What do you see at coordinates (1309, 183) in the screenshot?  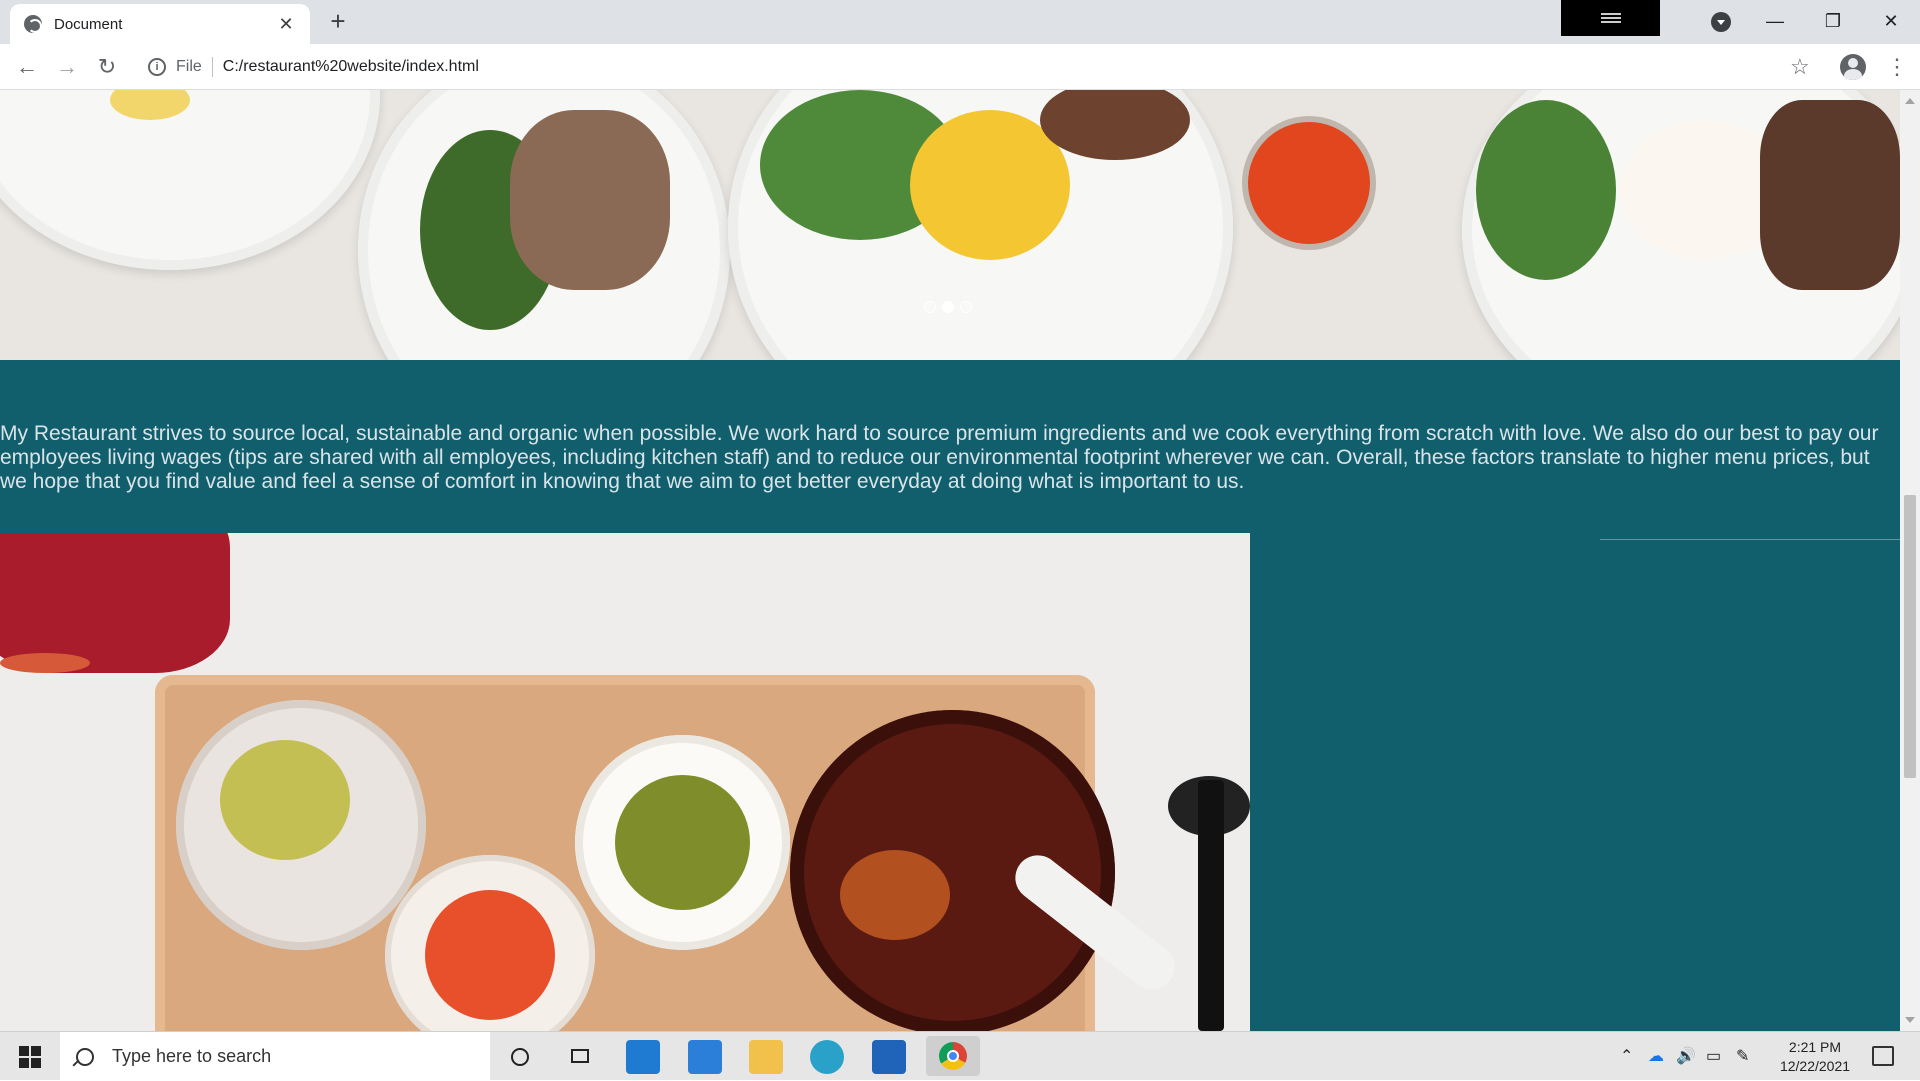 I see `sauce-cup-image` at bounding box center [1309, 183].